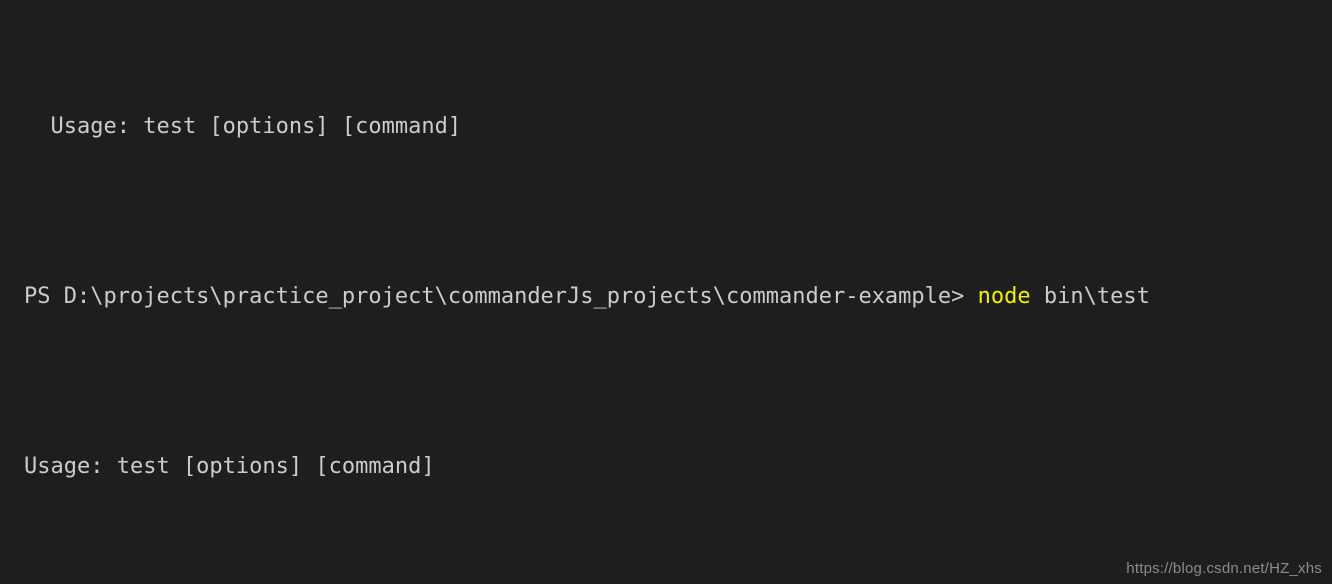 This screenshot has height=584, width=1332. What do you see at coordinates (1224, 568) in the screenshot?
I see `watermark: https://blog.csdn.net/HZ_xhs` at bounding box center [1224, 568].